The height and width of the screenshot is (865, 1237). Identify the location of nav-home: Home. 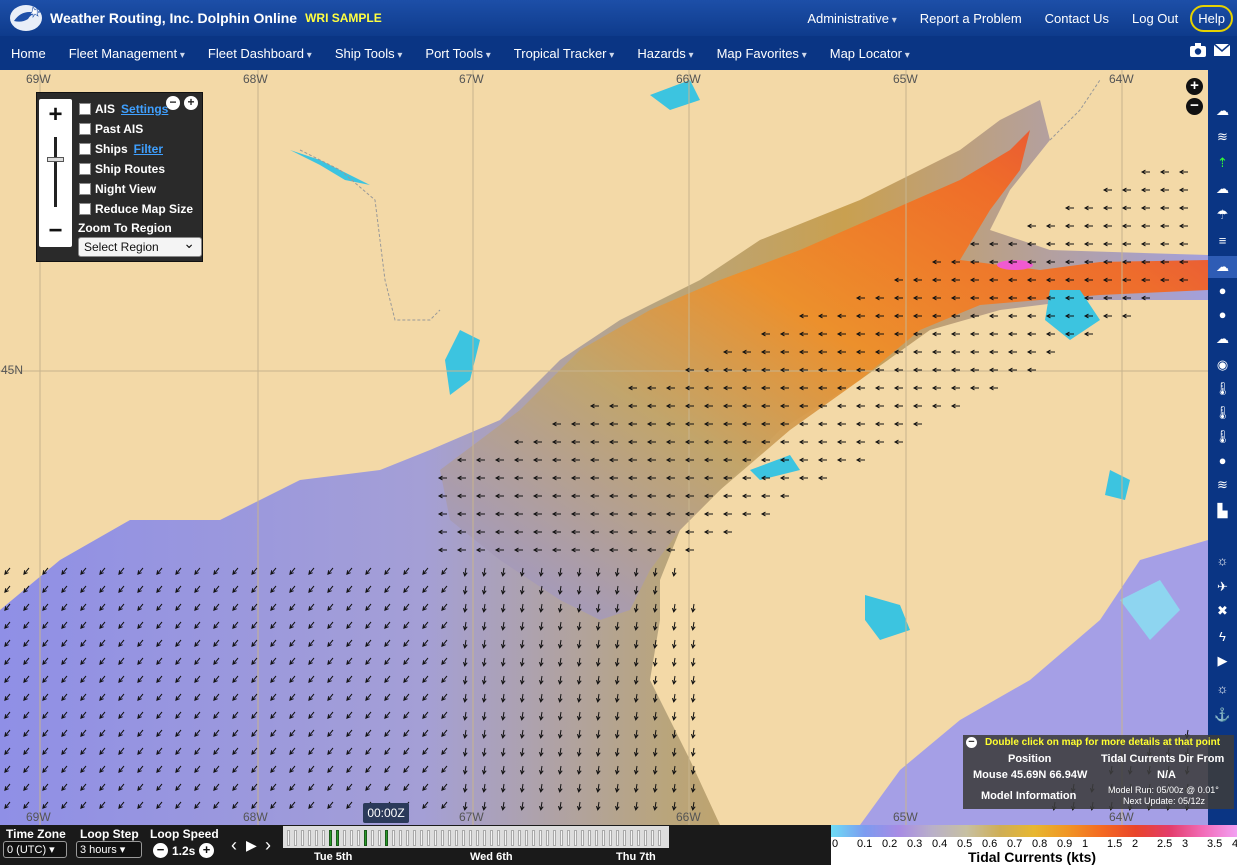
(28, 53).